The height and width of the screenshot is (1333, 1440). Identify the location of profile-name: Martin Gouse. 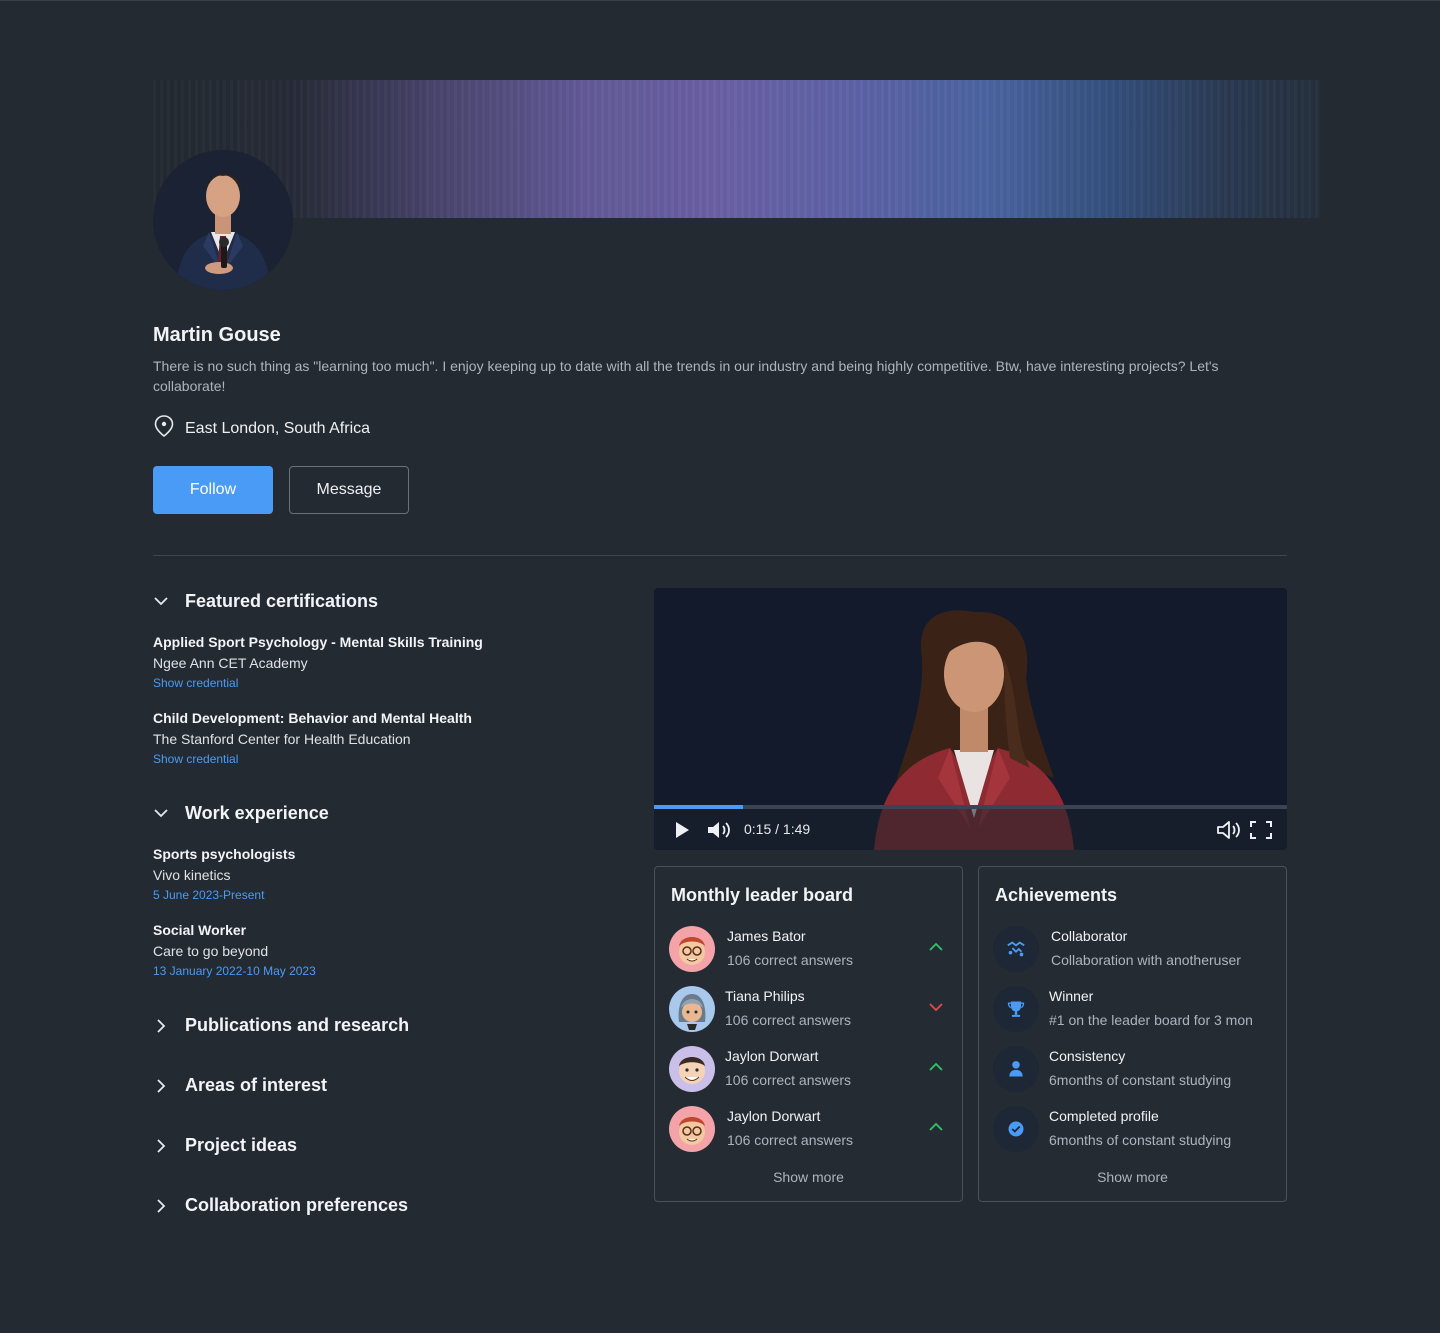
(217, 335).